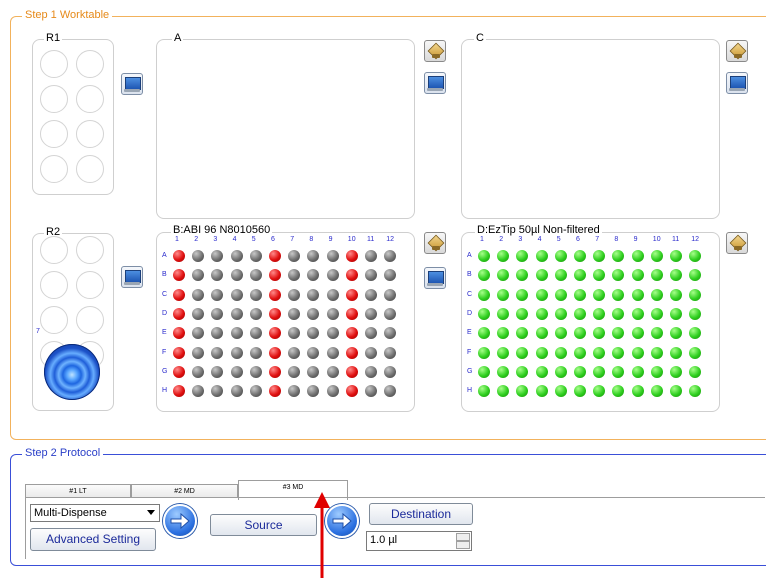 This screenshot has width=766, height=580. Describe the element at coordinates (435, 51) in the screenshot. I see `labware-button-a` at that location.